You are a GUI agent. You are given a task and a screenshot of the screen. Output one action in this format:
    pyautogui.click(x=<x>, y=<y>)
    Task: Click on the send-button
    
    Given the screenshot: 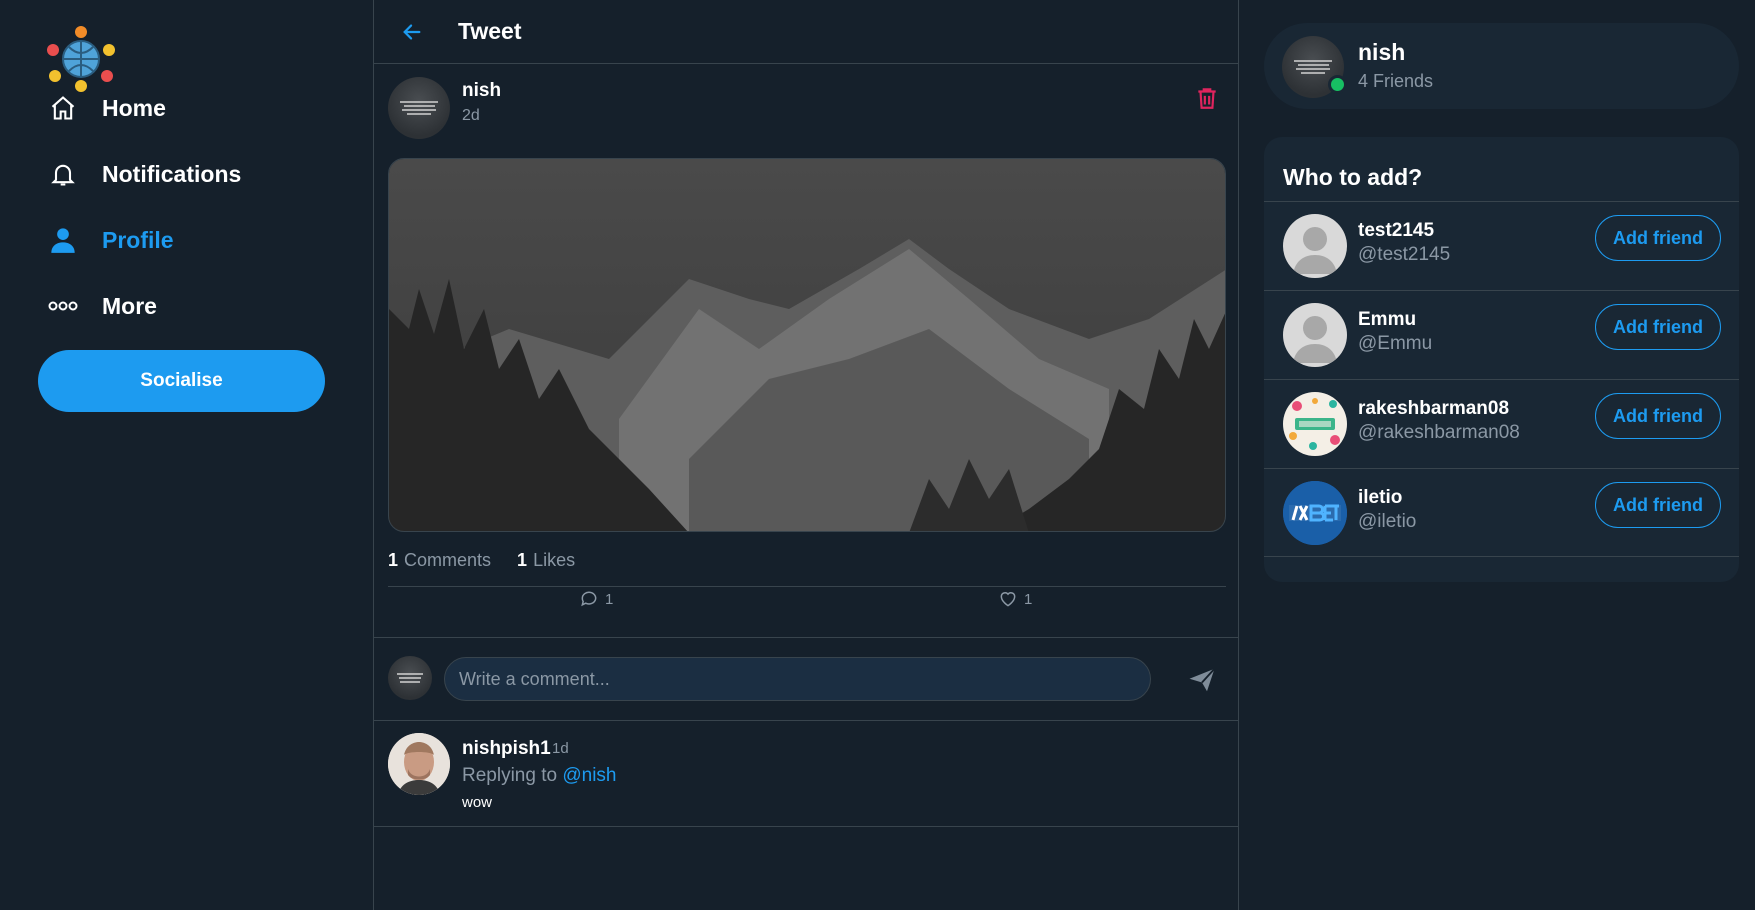 What is the action you would take?
    pyautogui.click(x=1202, y=680)
    